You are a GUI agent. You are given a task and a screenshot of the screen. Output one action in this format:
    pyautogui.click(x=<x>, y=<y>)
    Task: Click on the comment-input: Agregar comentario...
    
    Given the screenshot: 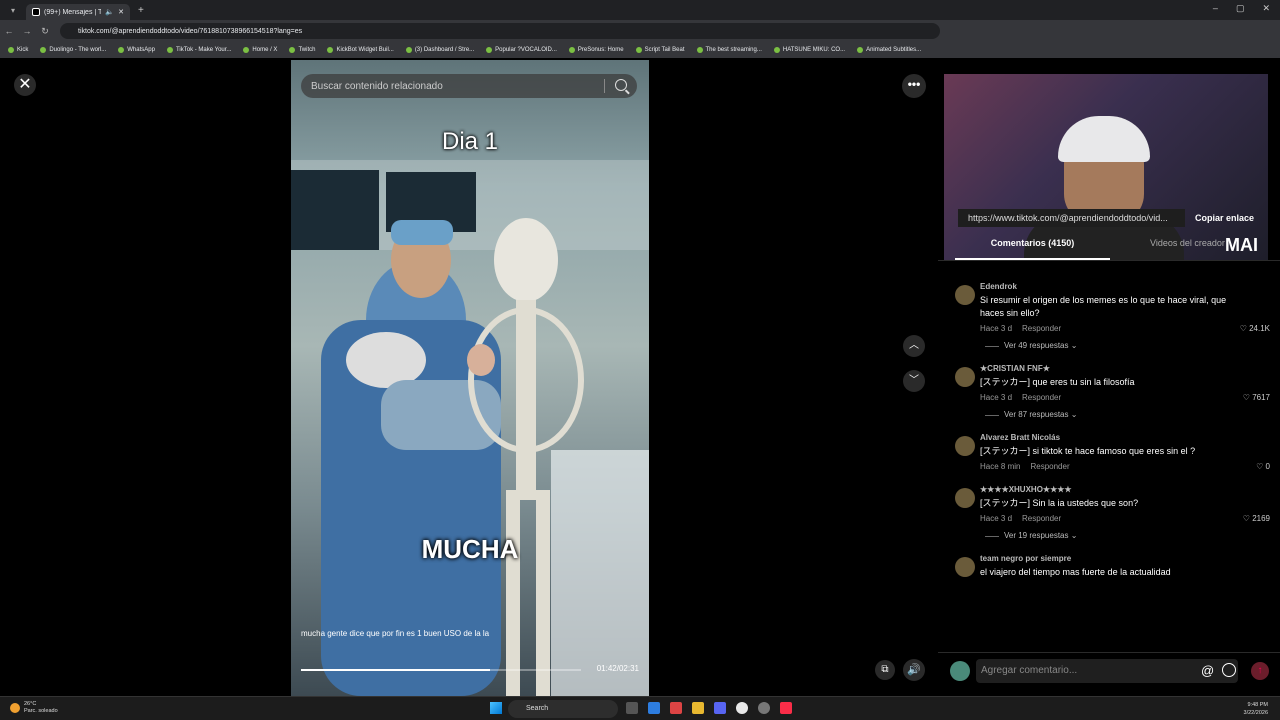 What is the action you would take?
    pyautogui.click(x=1107, y=671)
    